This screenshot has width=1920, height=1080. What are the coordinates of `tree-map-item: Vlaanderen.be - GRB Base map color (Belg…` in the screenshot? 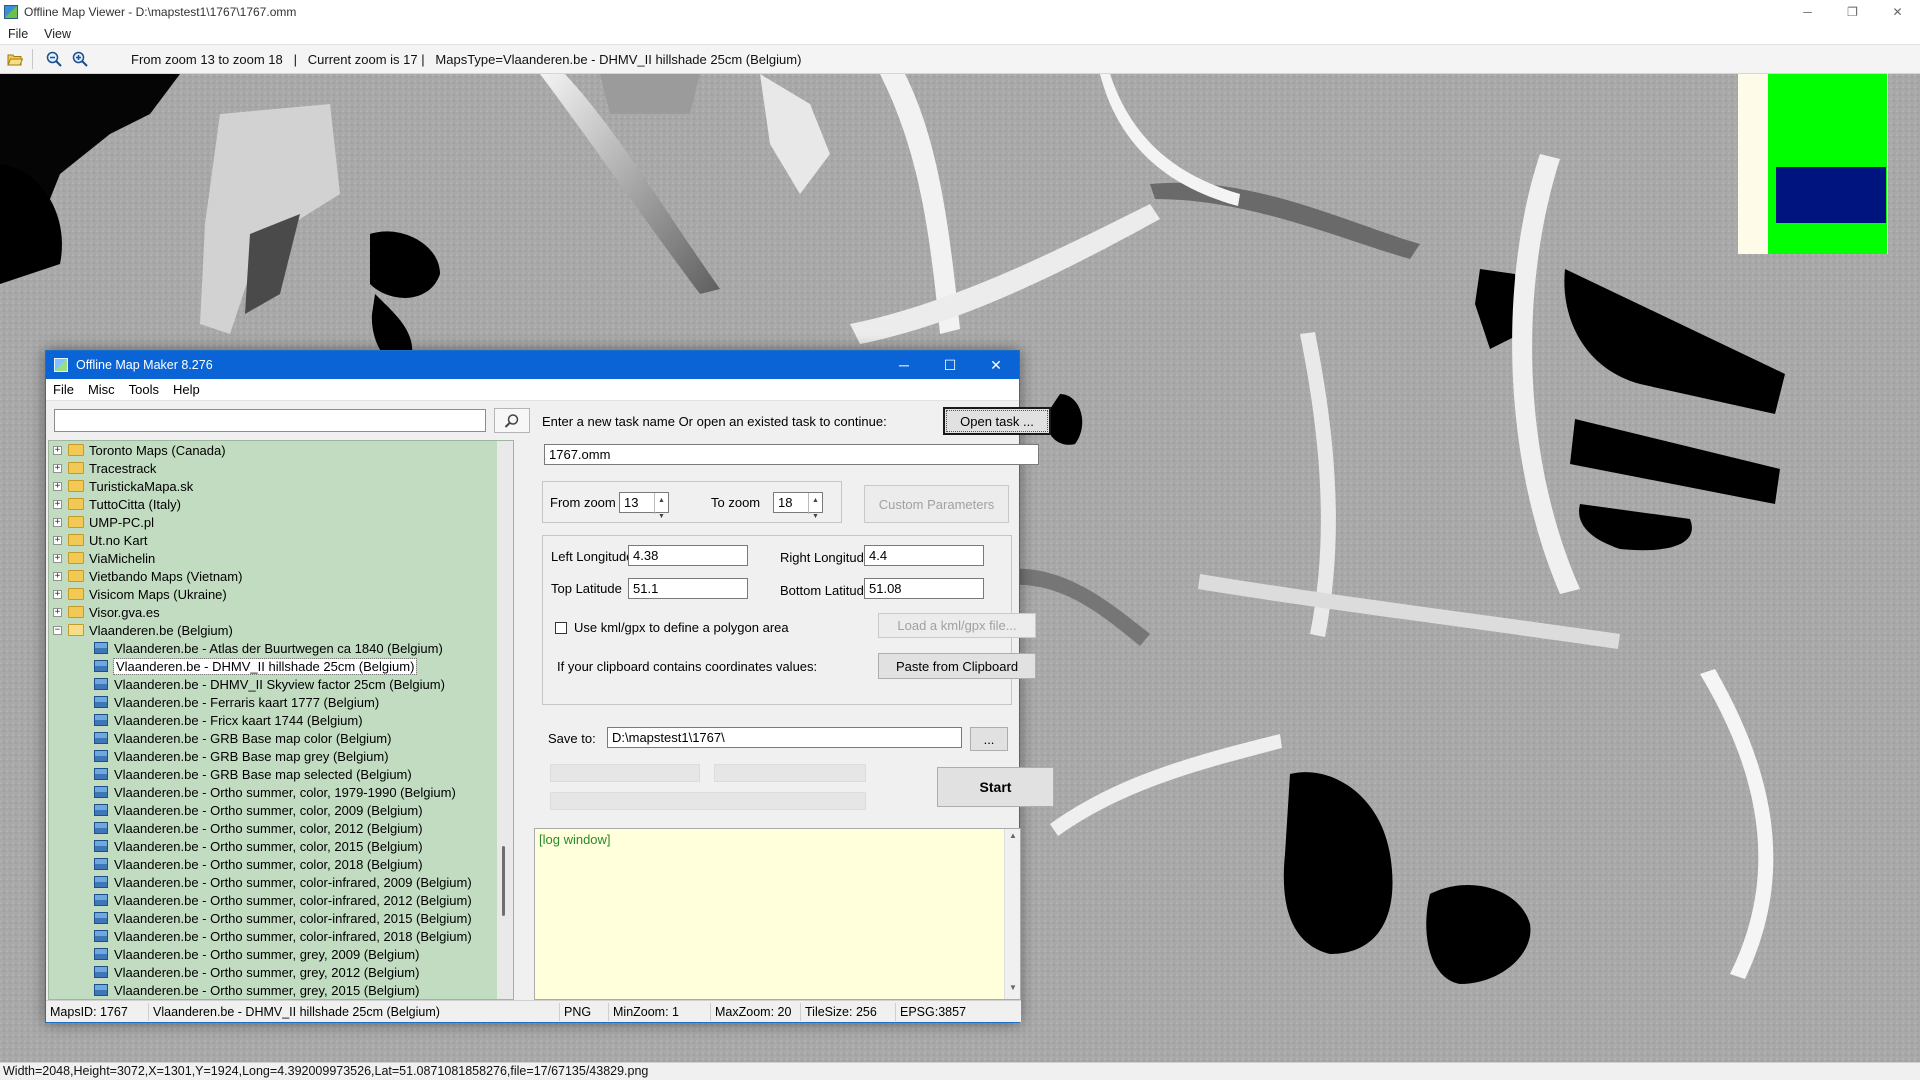 It's located at (242, 738).